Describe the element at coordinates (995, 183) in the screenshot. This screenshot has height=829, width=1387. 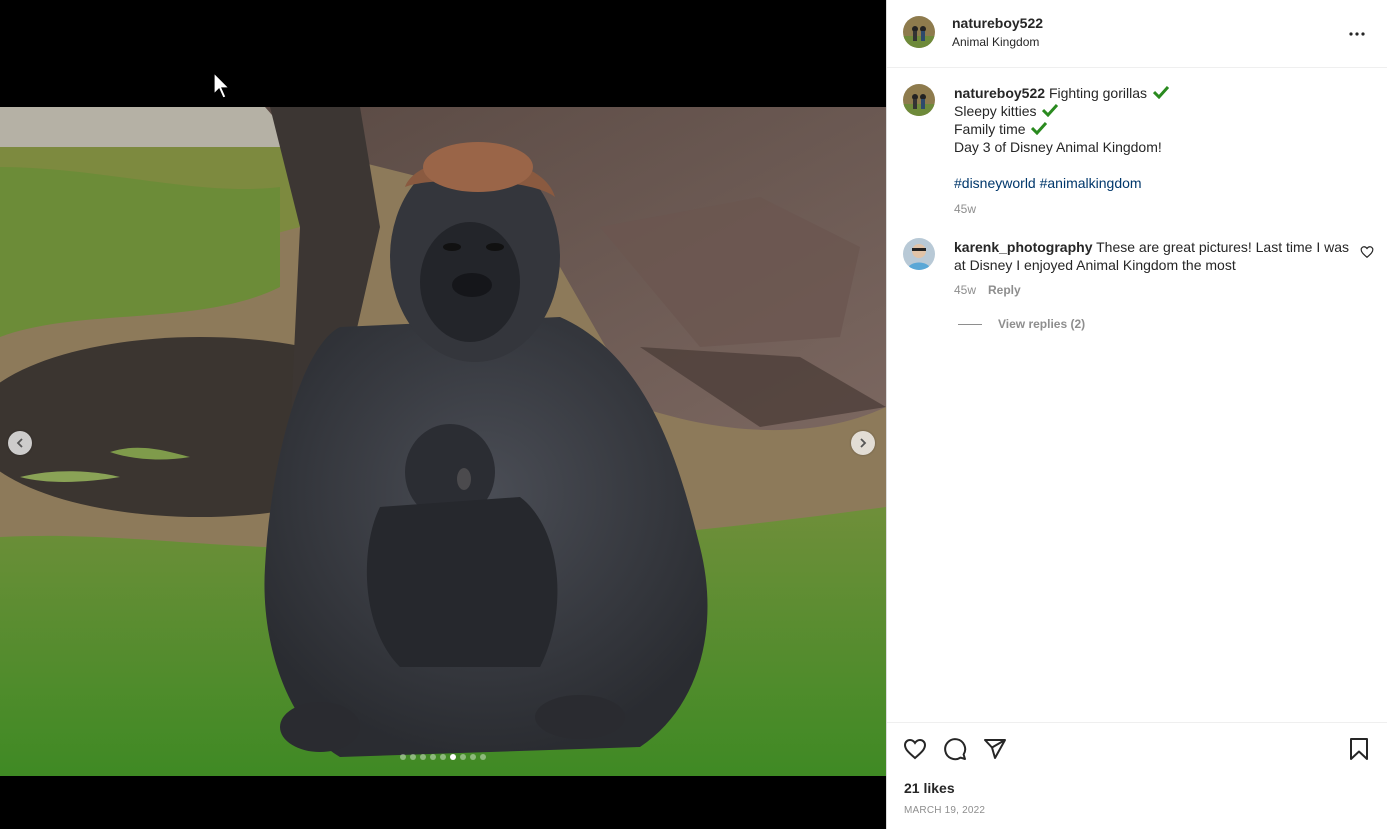
I see `hashtag-link: #disneyworld` at that location.